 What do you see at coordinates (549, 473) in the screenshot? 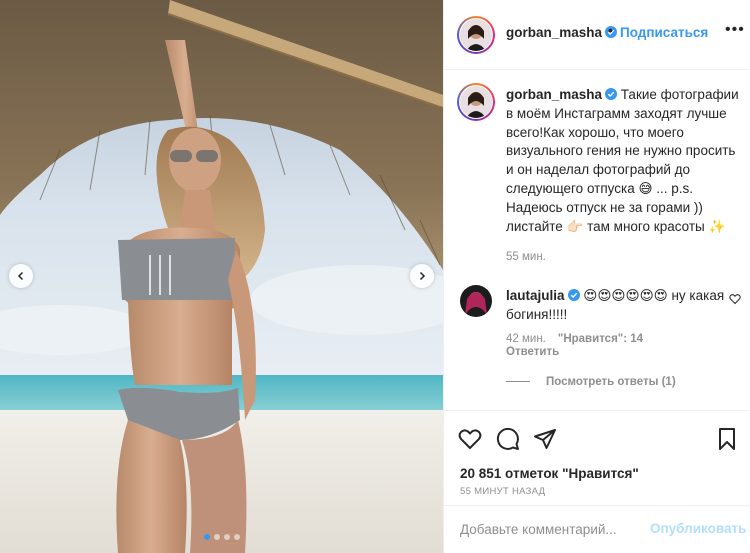
I see `likes-count: 20 851 отметок "Нравится"` at bounding box center [549, 473].